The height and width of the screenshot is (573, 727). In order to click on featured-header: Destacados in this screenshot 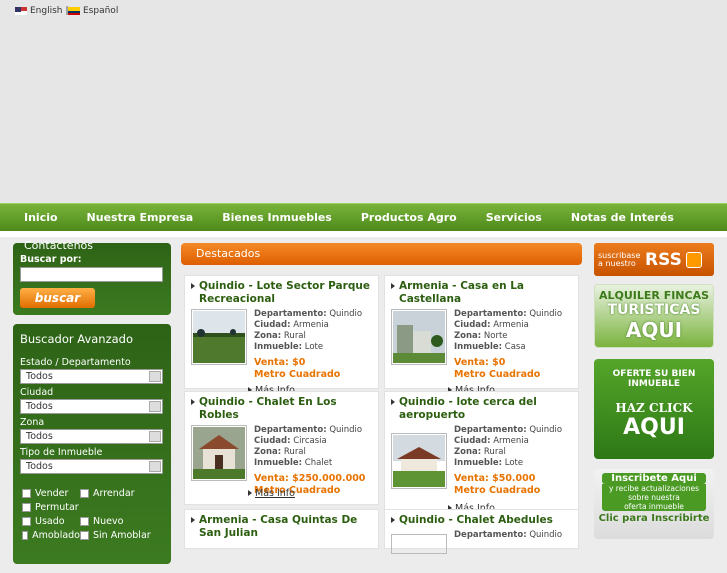, I will do `click(381, 254)`.